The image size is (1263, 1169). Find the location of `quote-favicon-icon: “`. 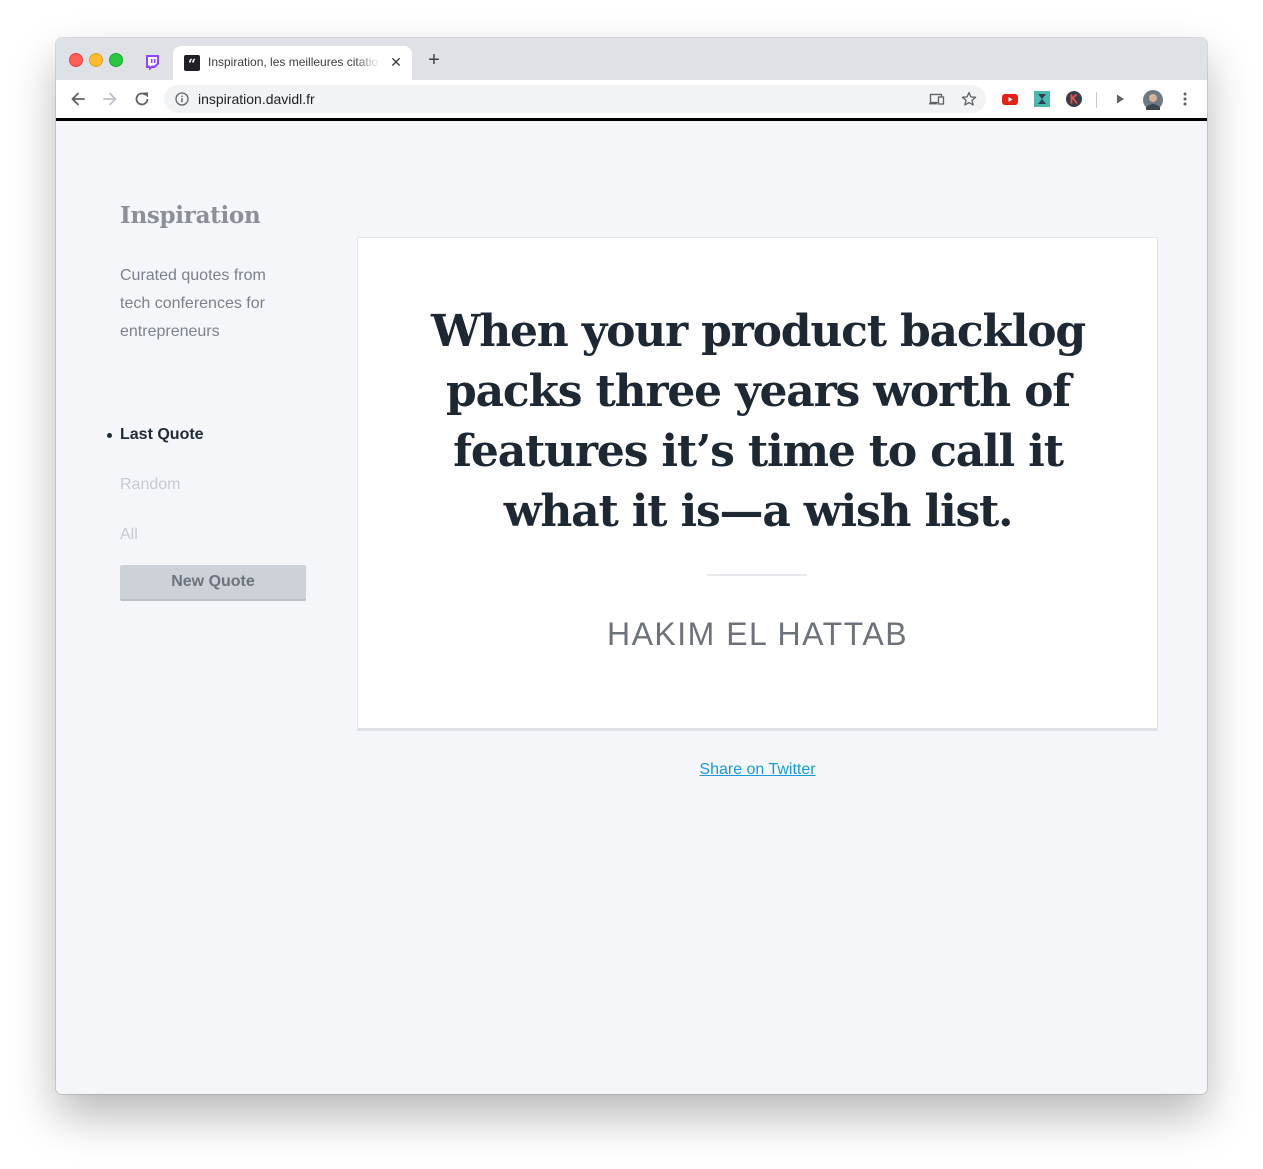

quote-favicon-icon: “ is located at coordinates (192, 64).